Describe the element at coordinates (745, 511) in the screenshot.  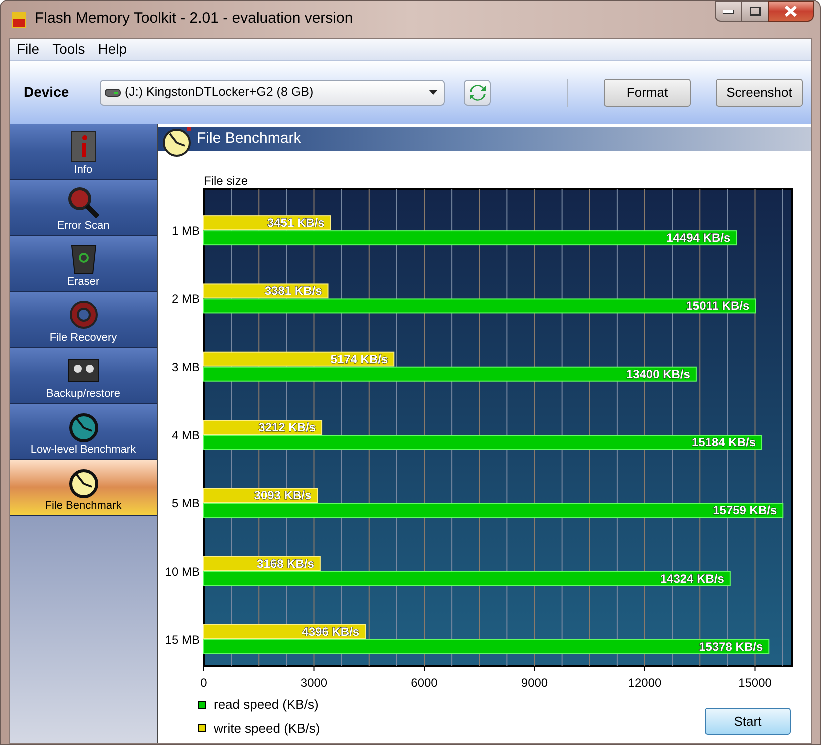
I see `value-label: 15759 KB/s` at that location.